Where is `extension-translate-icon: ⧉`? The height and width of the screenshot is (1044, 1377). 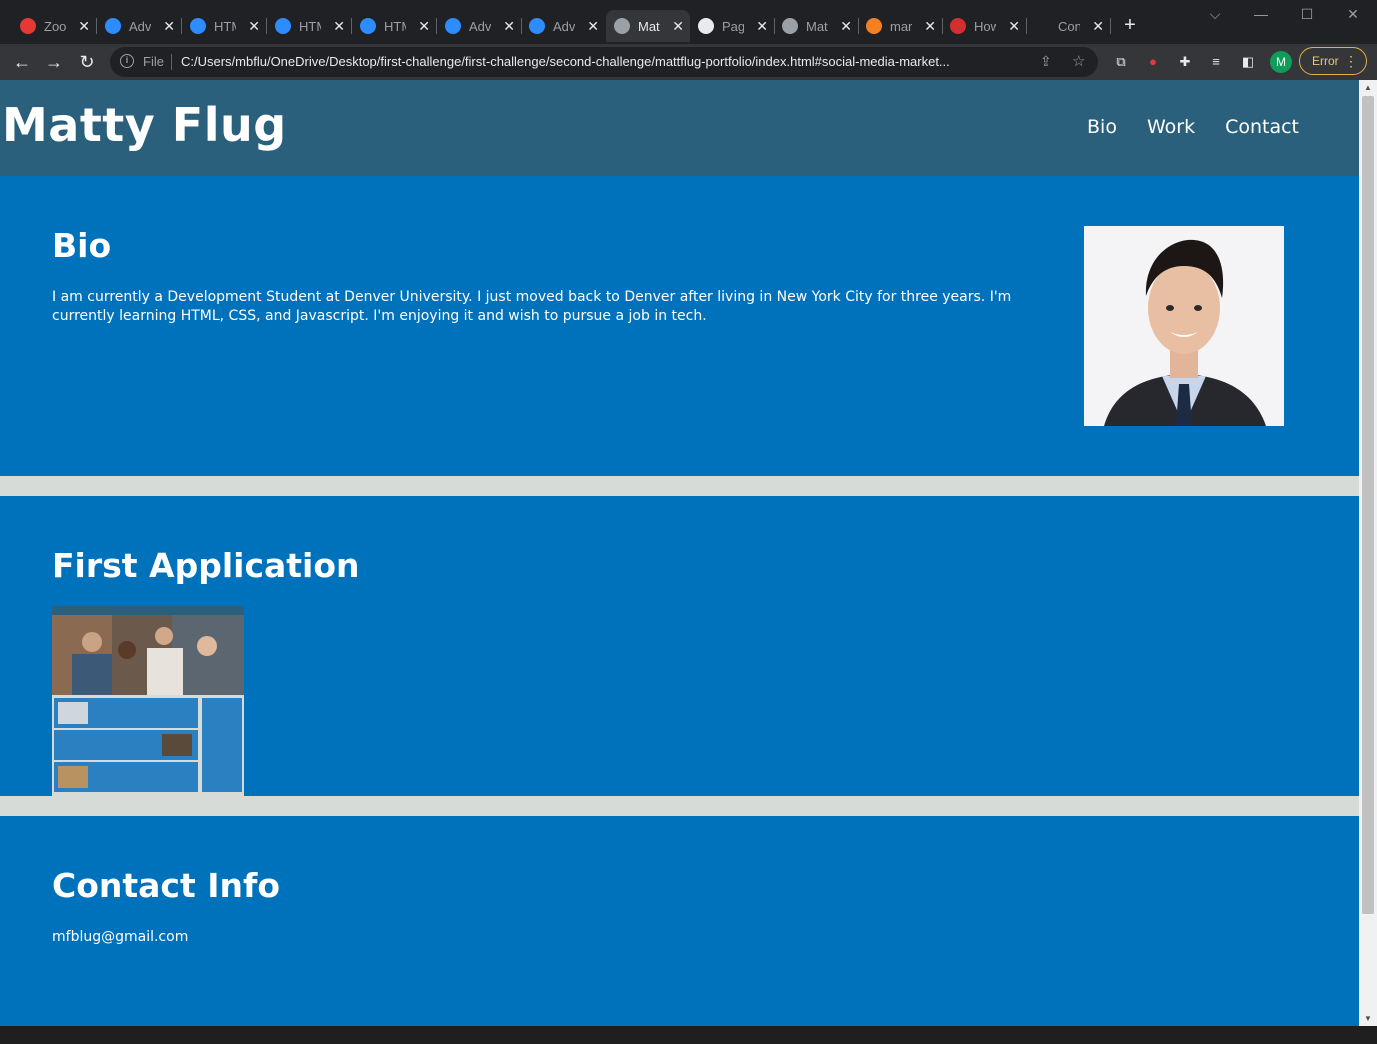
extension-translate-icon: ⧉ is located at coordinates (1121, 62).